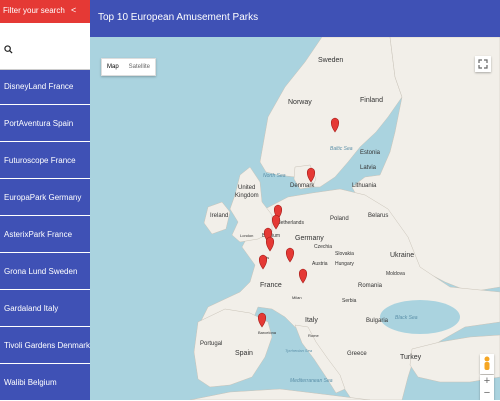 This screenshot has height=401, width=500. Describe the element at coordinates (344, 254) in the screenshot. I see `label-slovakia: Slovakia` at that location.